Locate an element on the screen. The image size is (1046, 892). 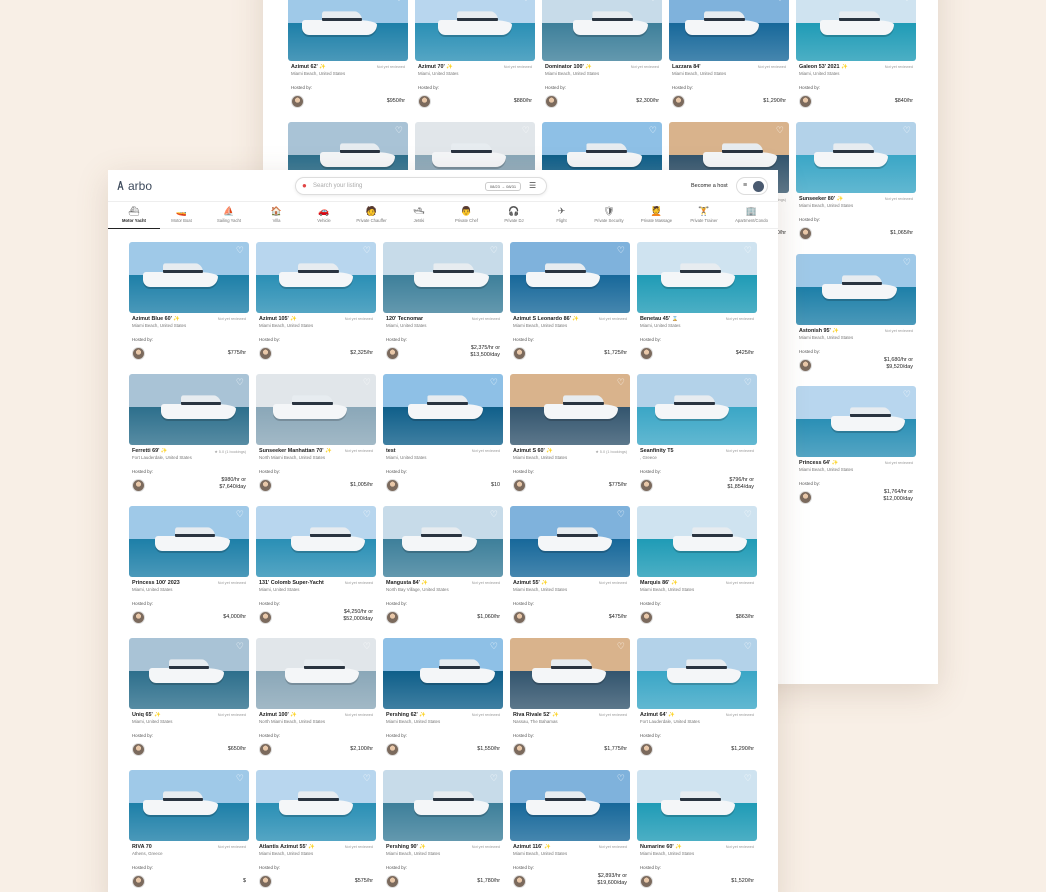
category-tab: 🏋 Private Trainer is located at coordinates (704, 215).